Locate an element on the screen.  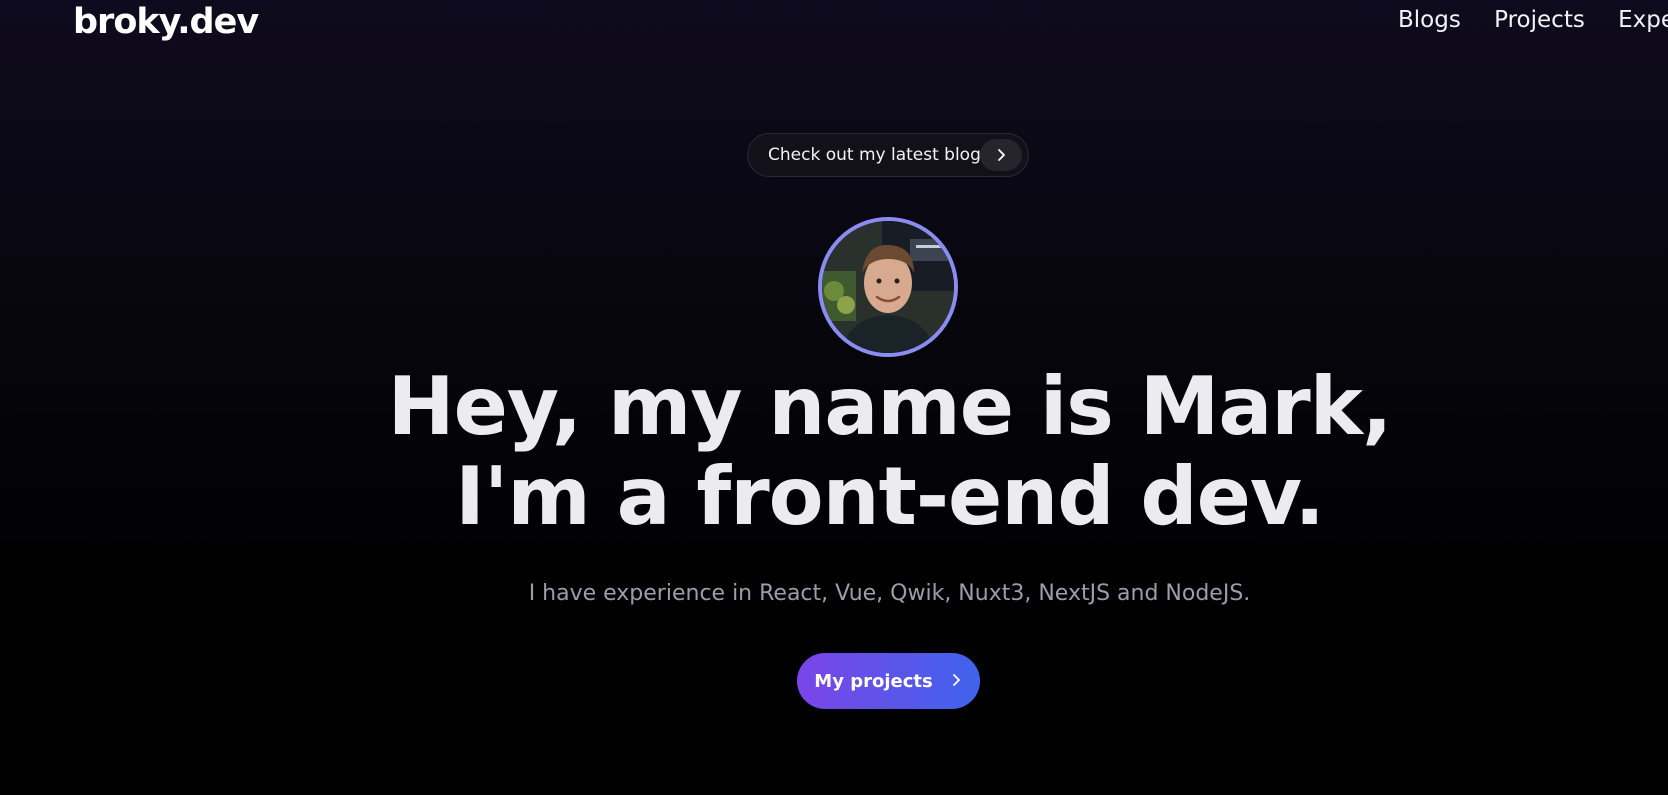
brand-logo-link: broky.dev is located at coordinates (166, 22).